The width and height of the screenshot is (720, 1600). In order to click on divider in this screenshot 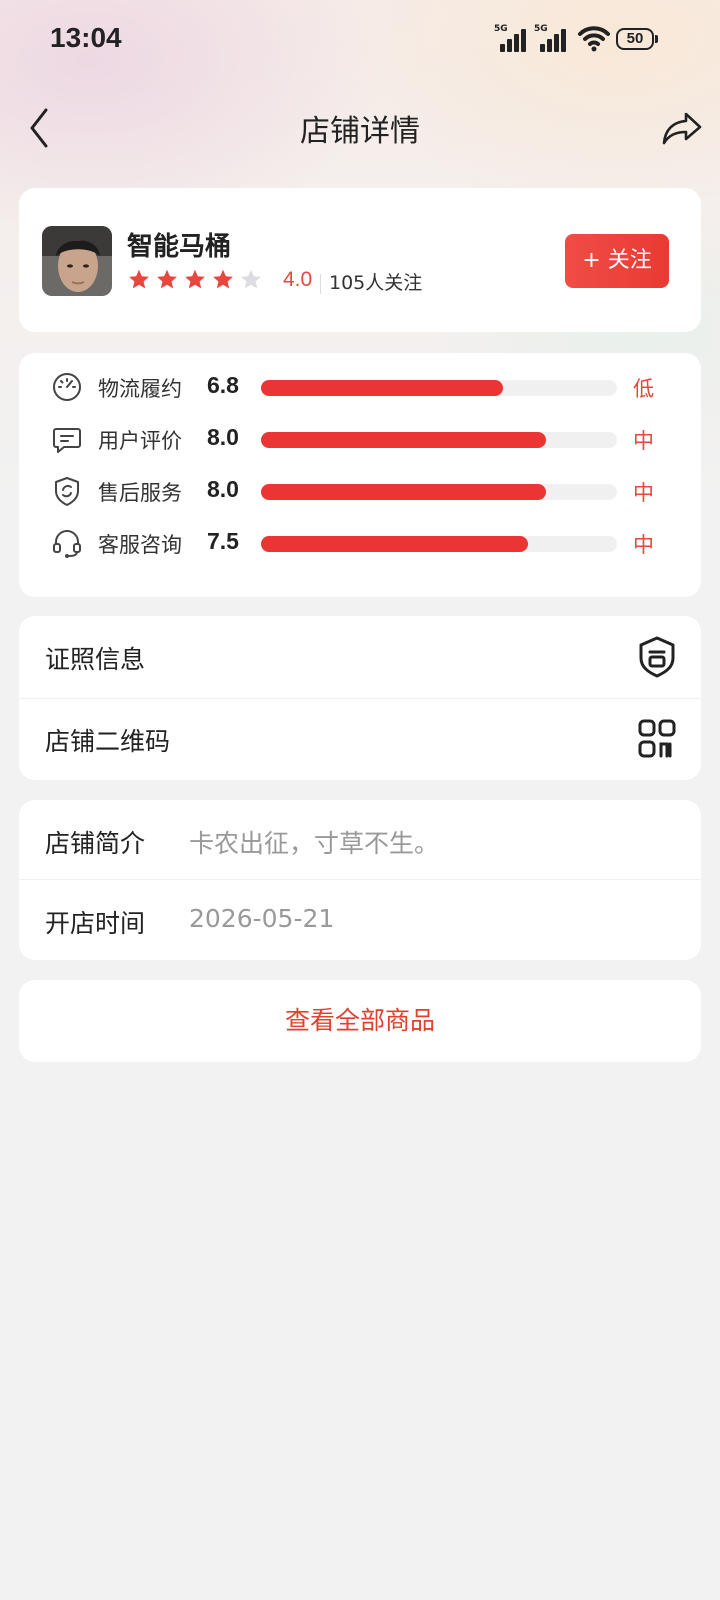, I will do `click(320, 284)`.